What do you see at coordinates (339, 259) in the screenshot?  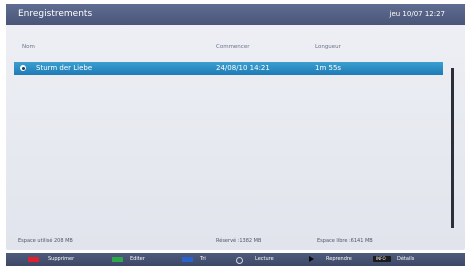 I see `resume-key-label: Reprendre` at bounding box center [339, 259].